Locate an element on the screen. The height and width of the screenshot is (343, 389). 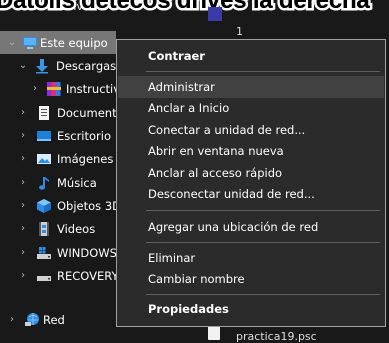
menu-item-label: Anclar a Inicio is located at coordinates (189, 108).